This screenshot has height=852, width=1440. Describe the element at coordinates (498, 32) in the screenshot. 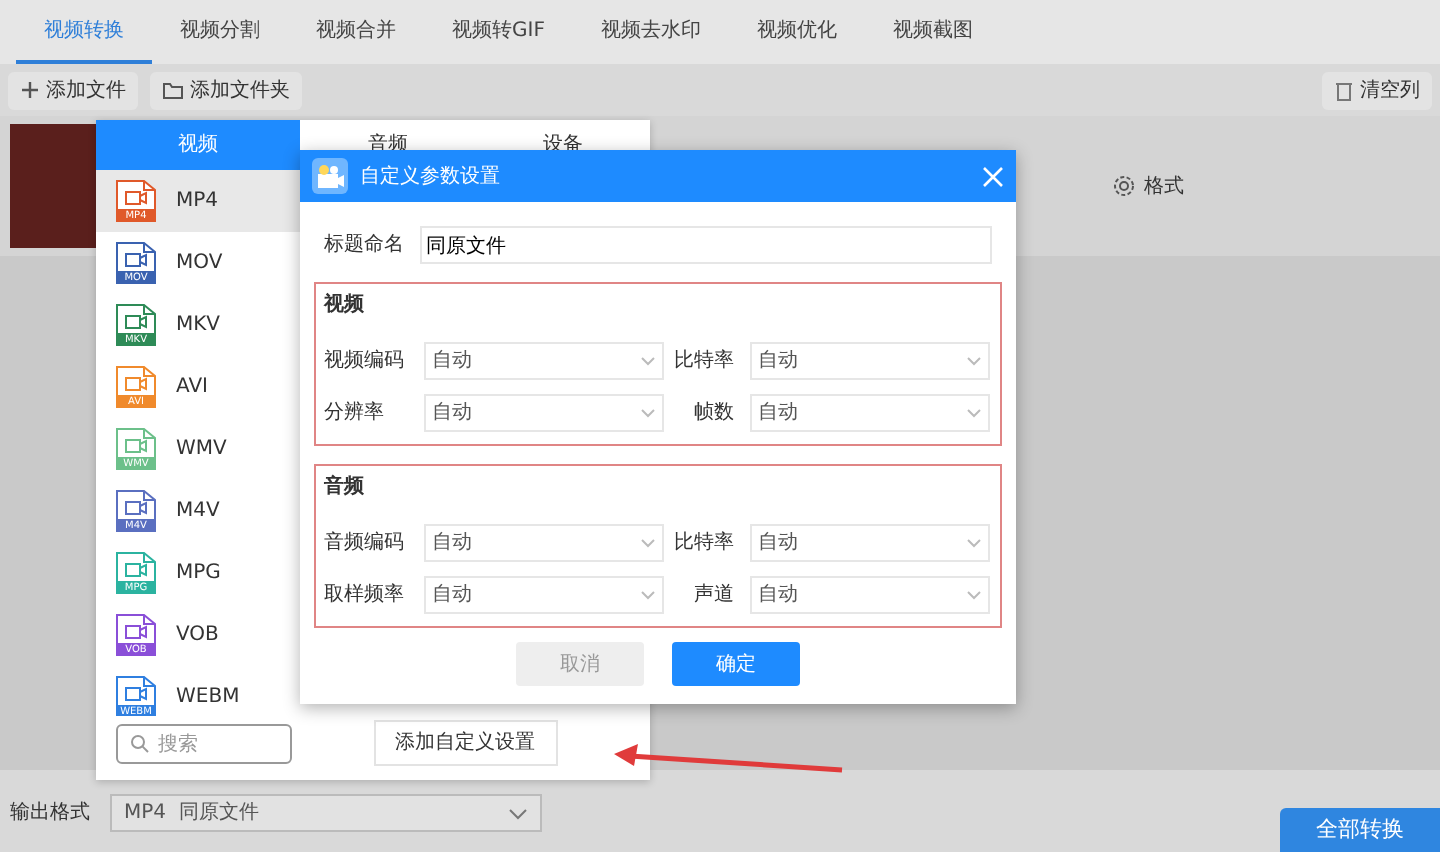

I see `tab: 视频转GIF` at that location.